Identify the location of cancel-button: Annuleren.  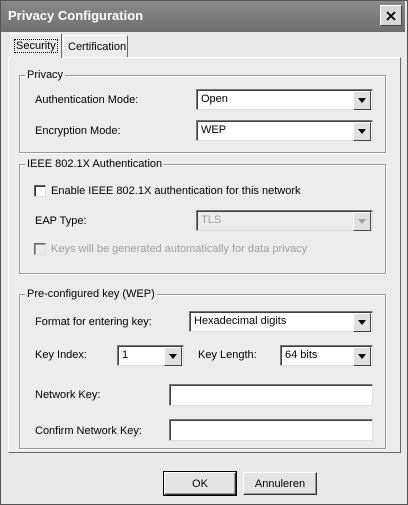
(280, 483).